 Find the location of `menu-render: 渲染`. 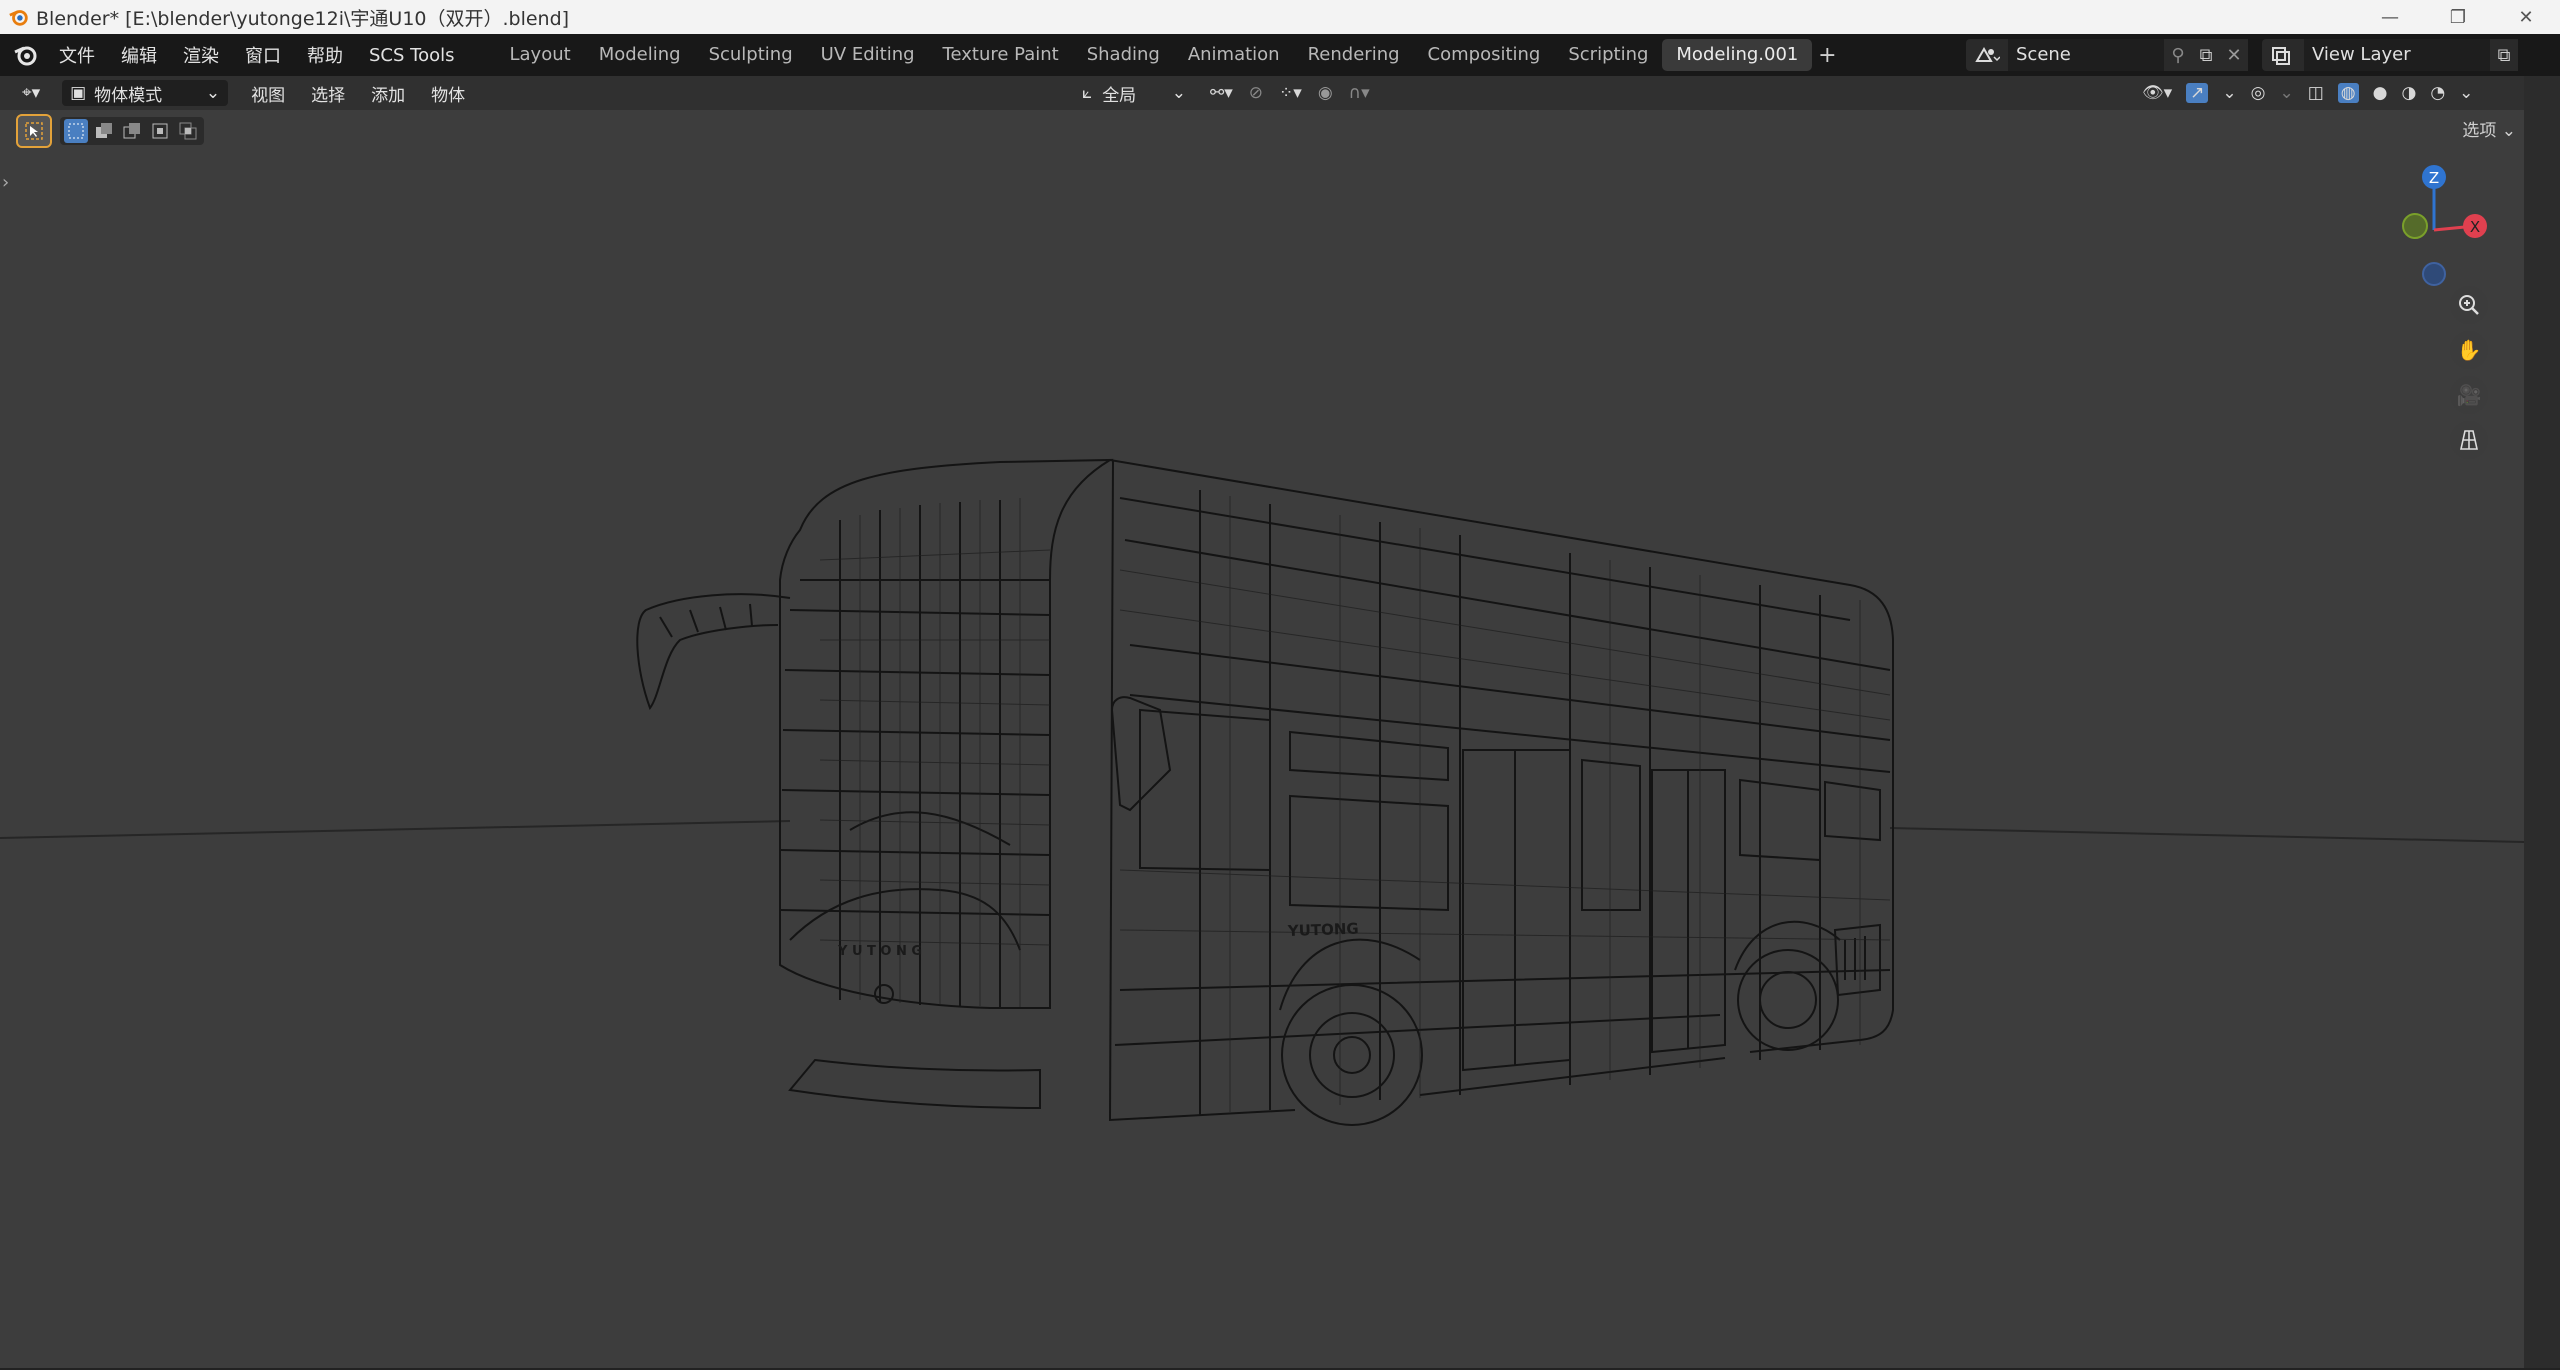

menu-render: 渲染 is located at coordinates (201, 55).